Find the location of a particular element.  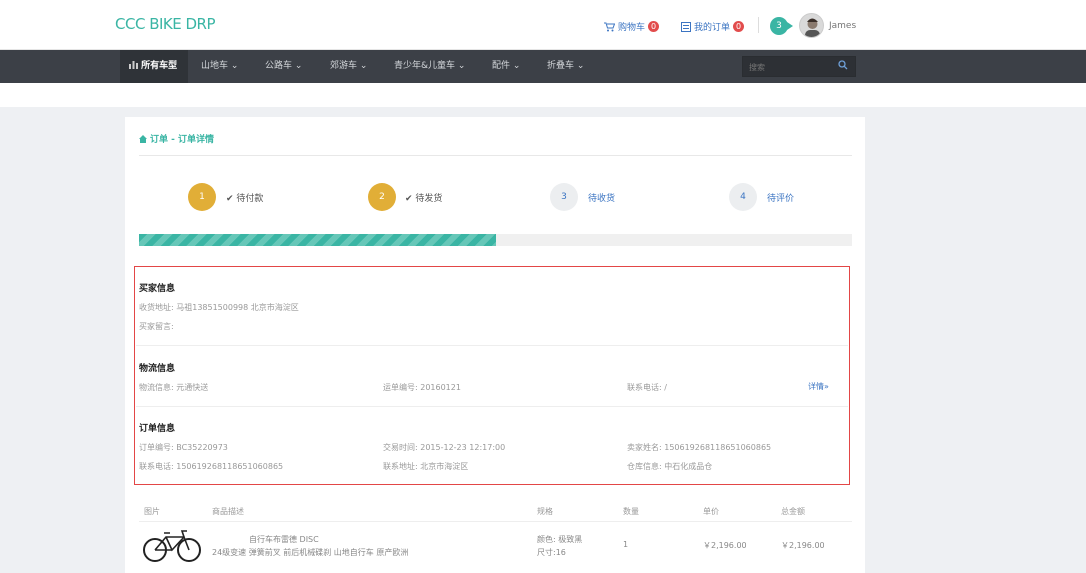

breadcrumb-text: 订单 - 订单详情 is located at coordinates (182, 140).